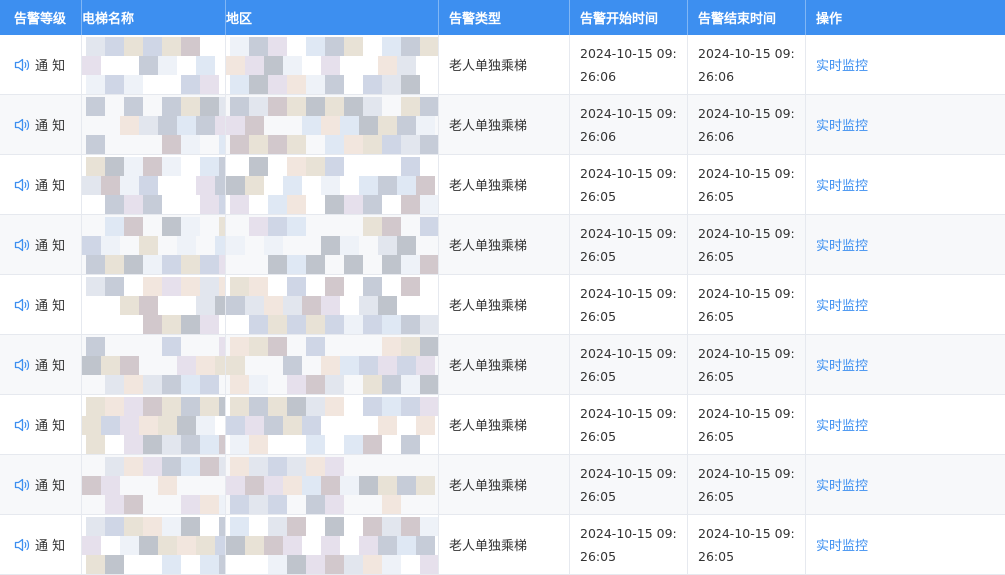 The width and height of the screenshot is (1005, 575). I want to click on header-action: 操作, so click(905, 17).